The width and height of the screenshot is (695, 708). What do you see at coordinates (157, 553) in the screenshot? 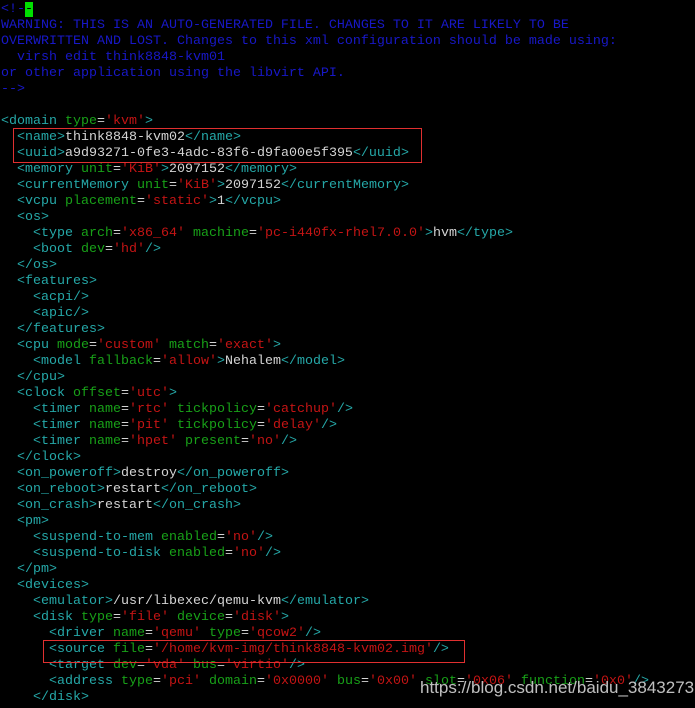
I see `code-line: <suspend-to-disk enabled='no'/>` at bounding box center [157, 553].